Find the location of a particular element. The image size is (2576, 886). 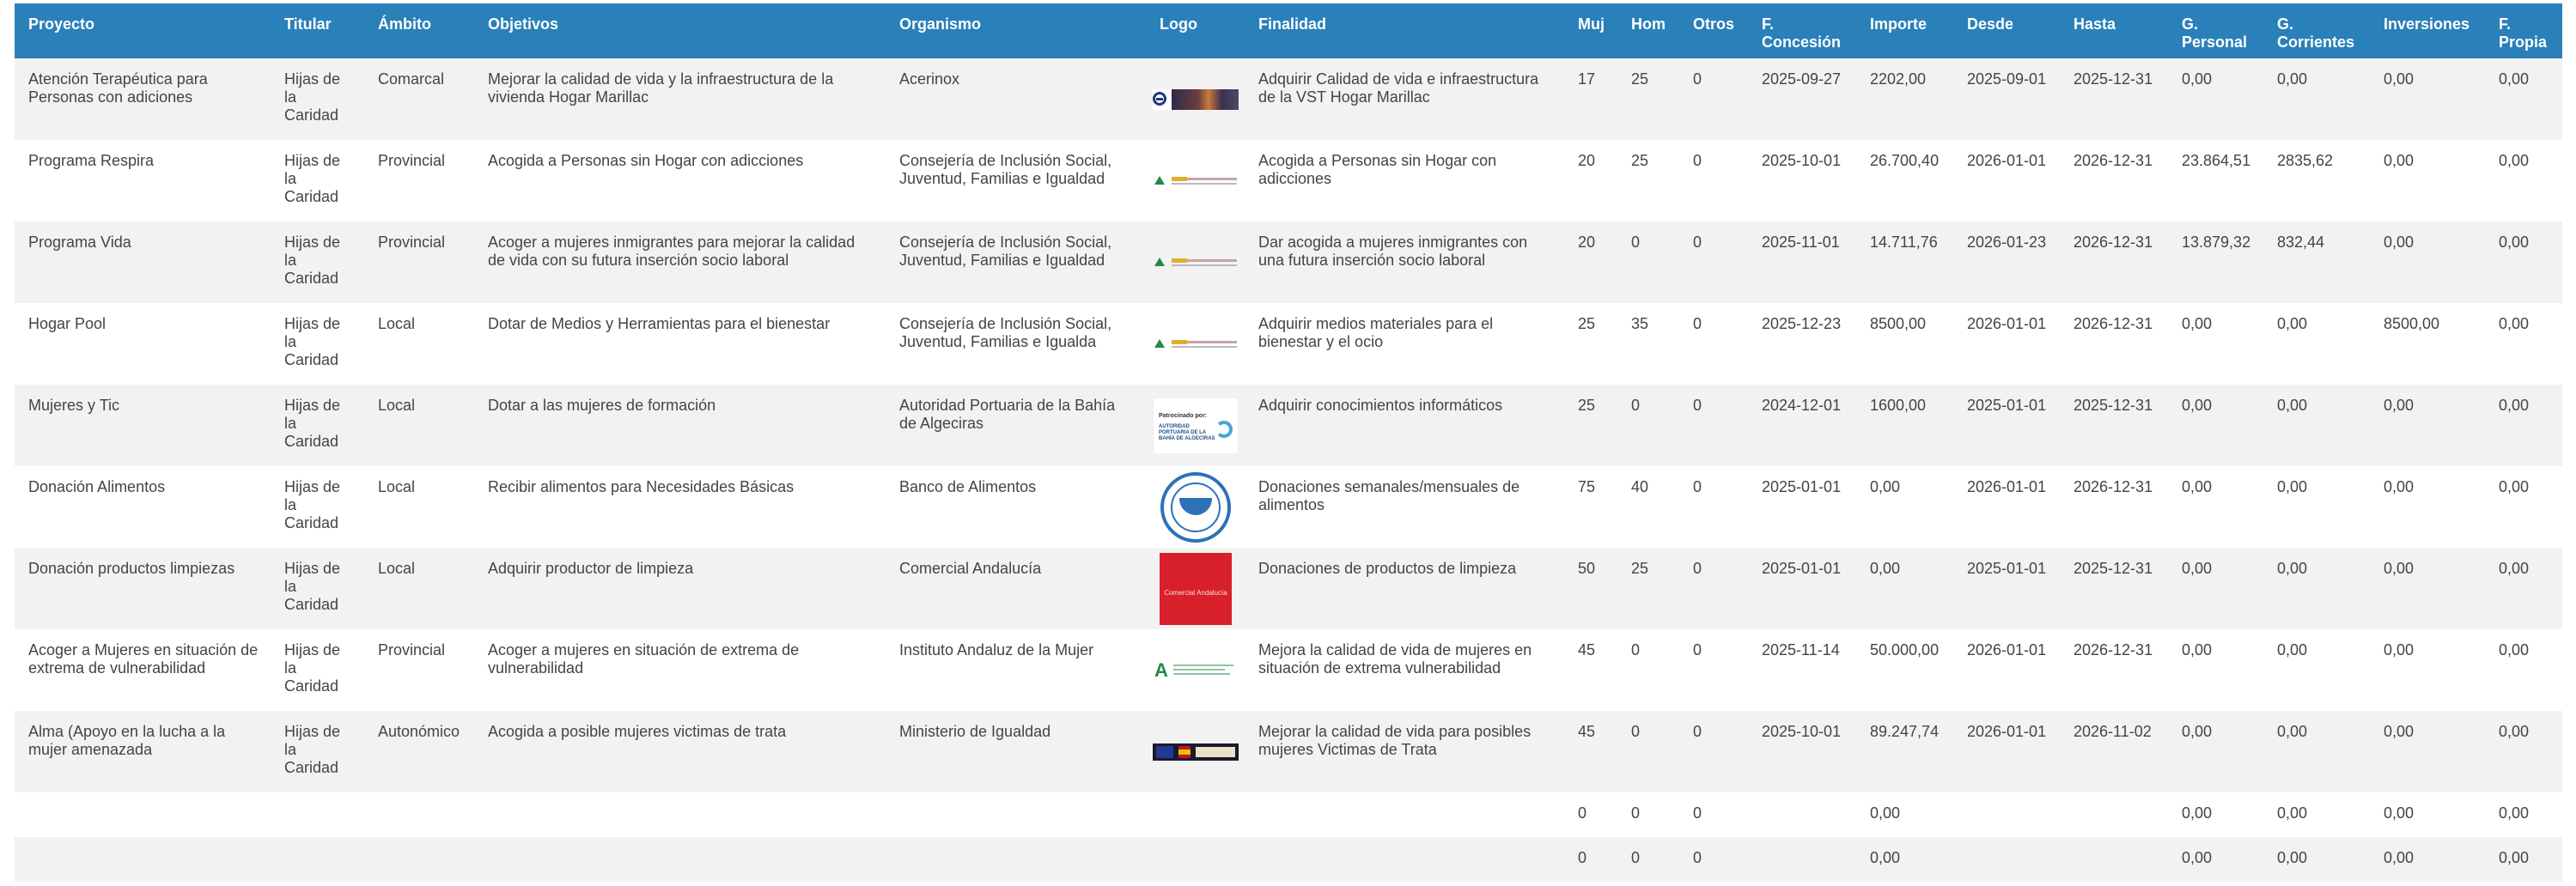

cell-ambito: Local is located at coordinates (419, 507).